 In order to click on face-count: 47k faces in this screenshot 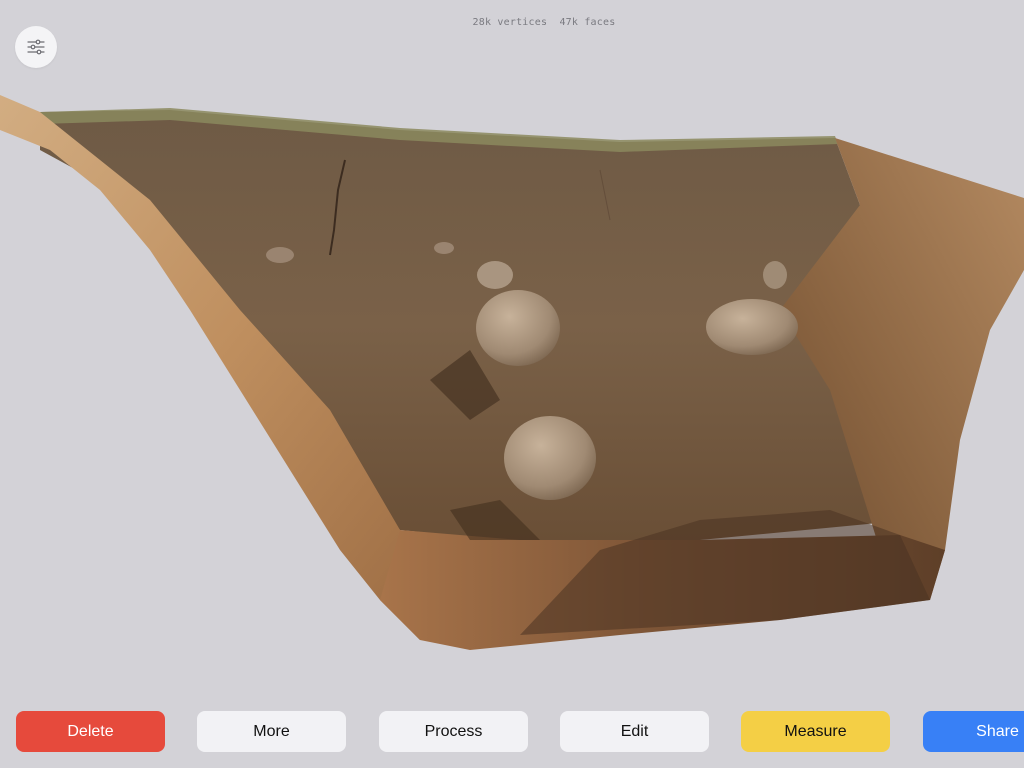, I will do `click(587, 22)`.